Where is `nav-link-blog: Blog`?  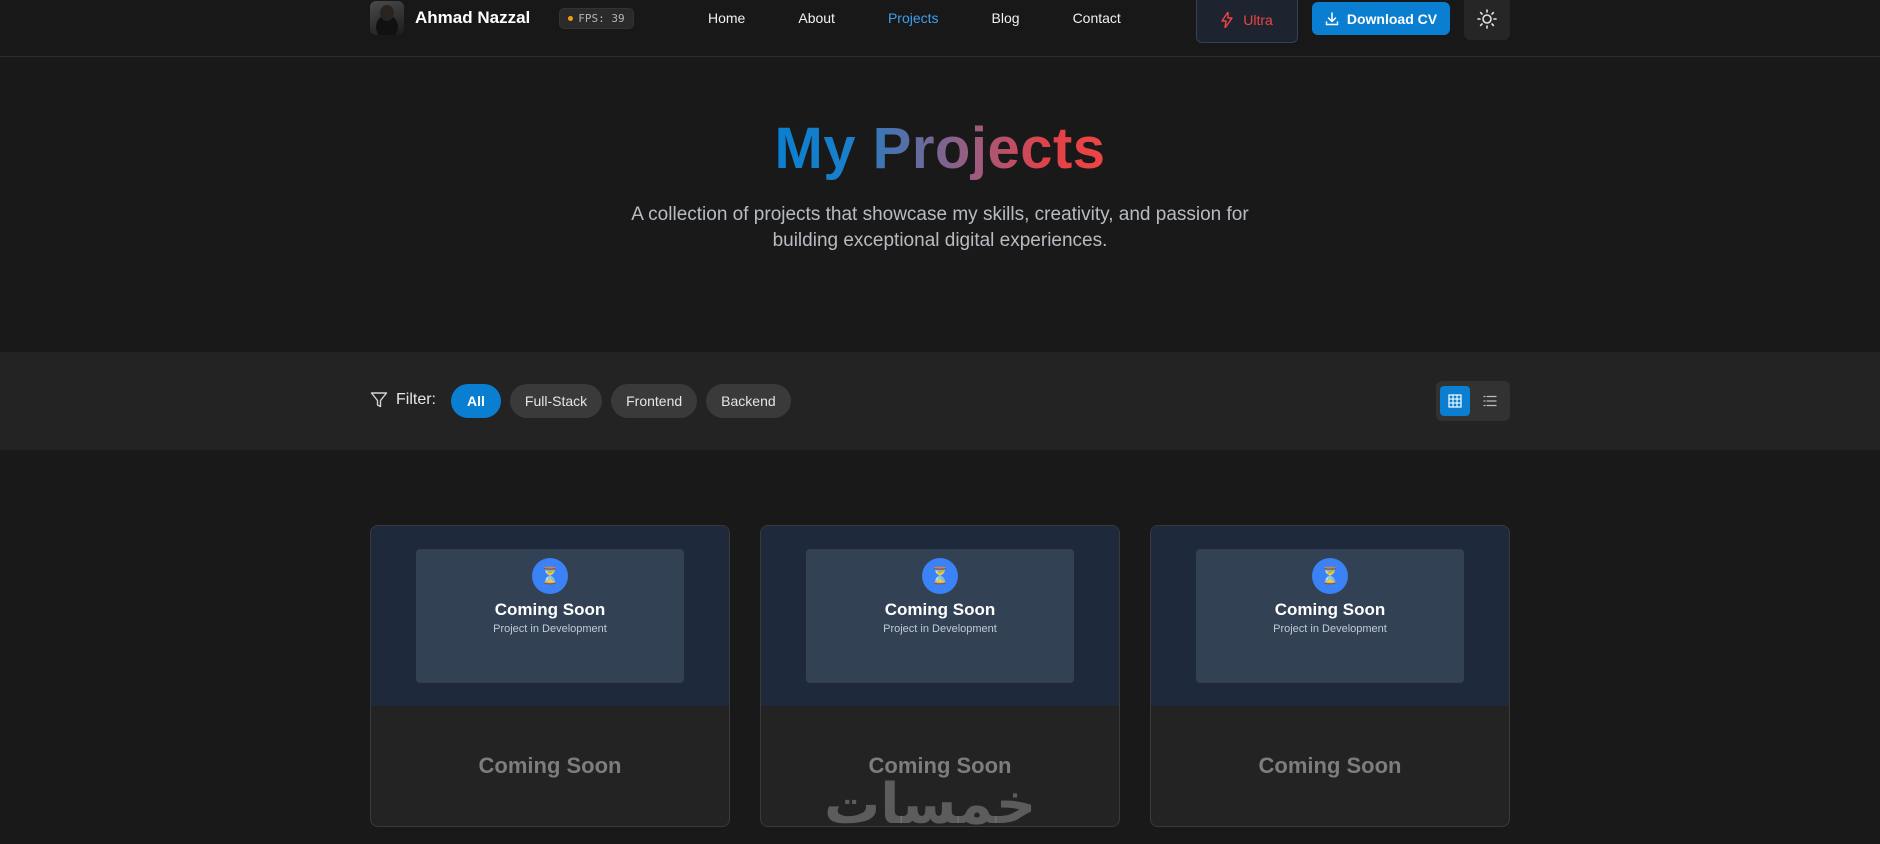
nav-link-blog: Blog is located at coordinates (1006, 18).